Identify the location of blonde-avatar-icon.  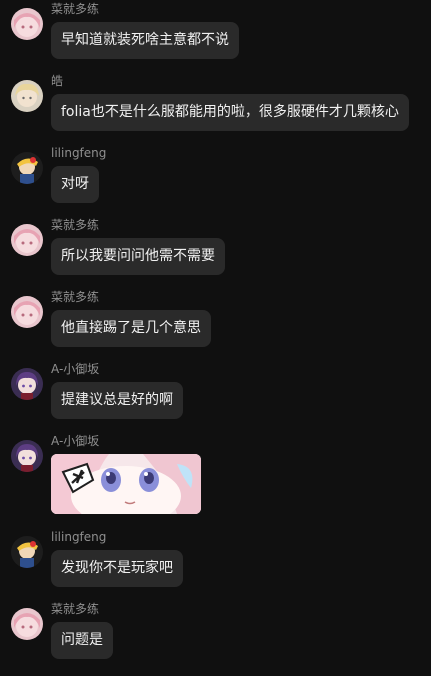
(27, 96).